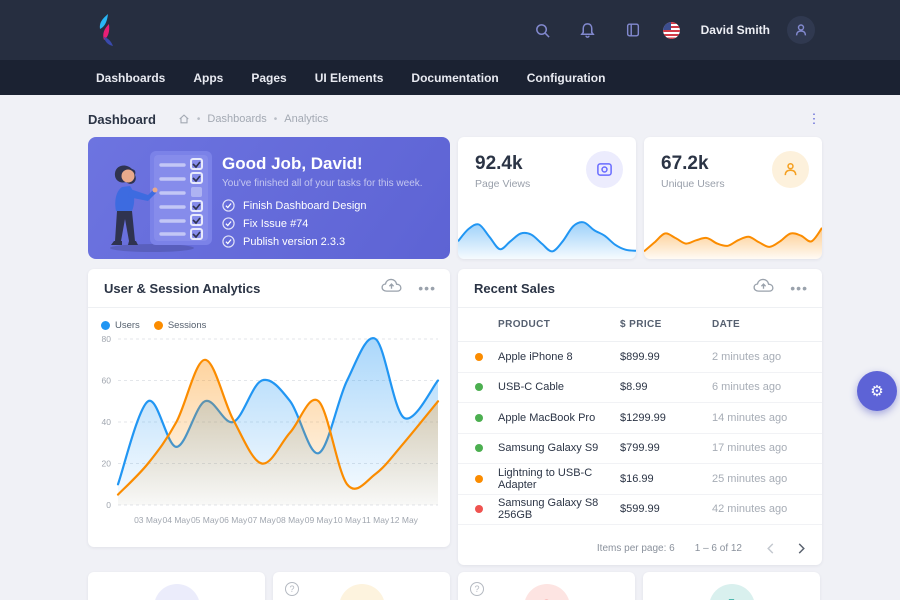  I want to click on svg-text: 03 May, so click(148, 520).